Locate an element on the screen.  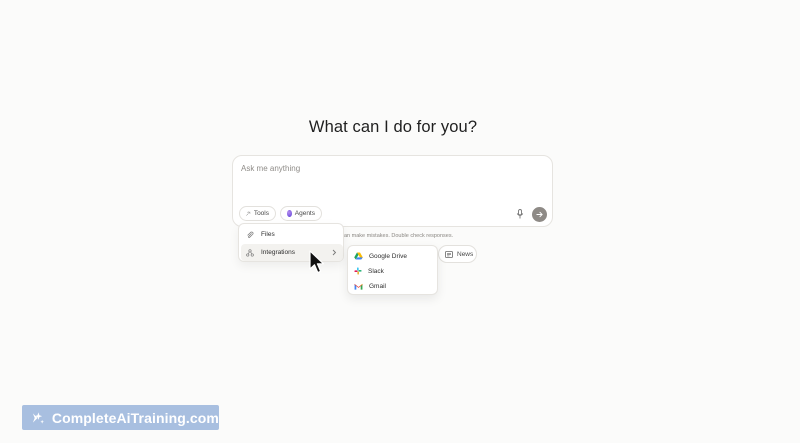
chat-composer: Ask me anything Tools Agents is located at coordinates (392, 191).